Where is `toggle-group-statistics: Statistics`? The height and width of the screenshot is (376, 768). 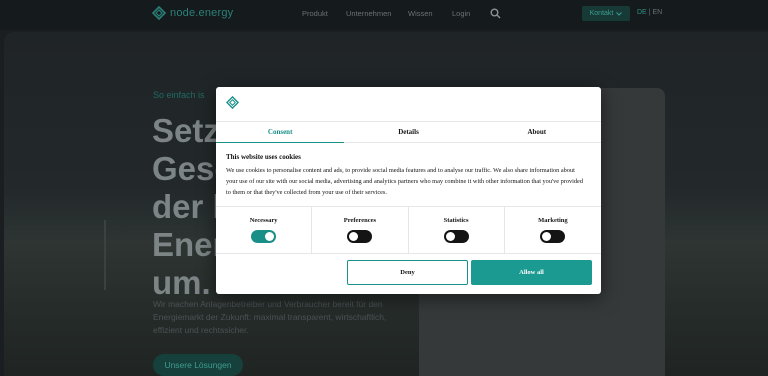
toggle-group-statistics: Statistics is located at coordinates (457, 230).